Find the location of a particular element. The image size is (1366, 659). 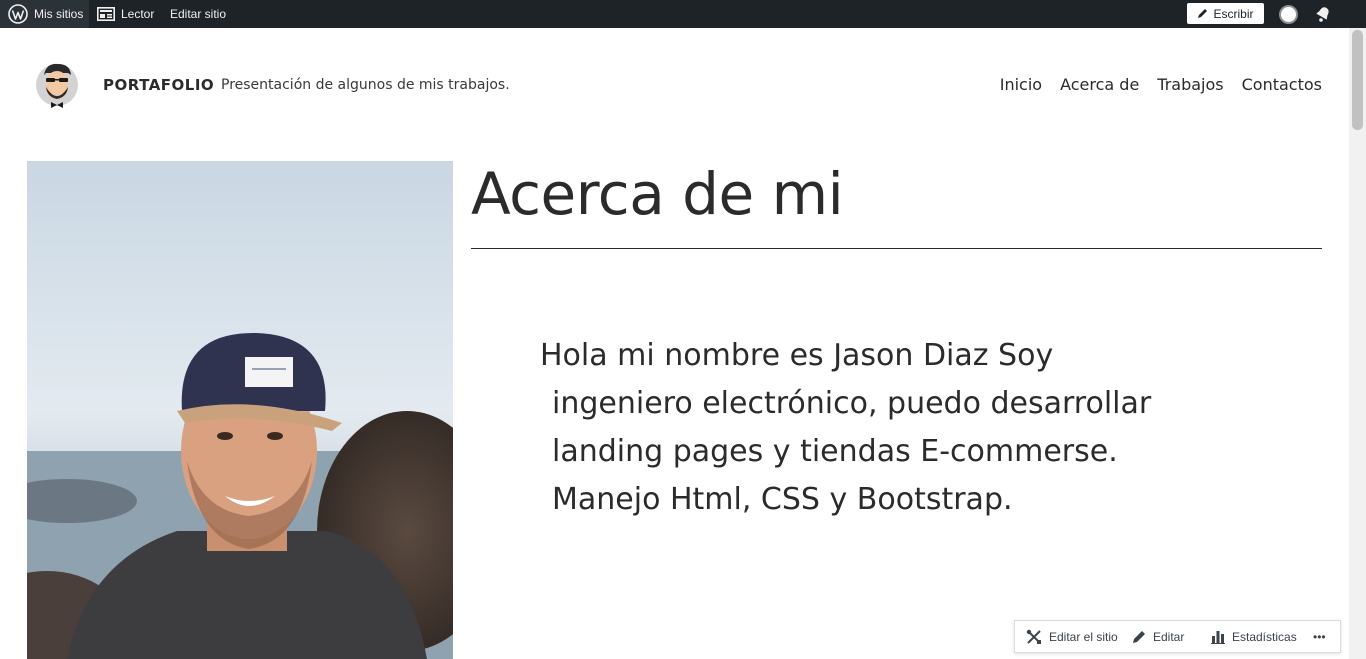

edit-label: Editar is located at coordinates (1169, 636).